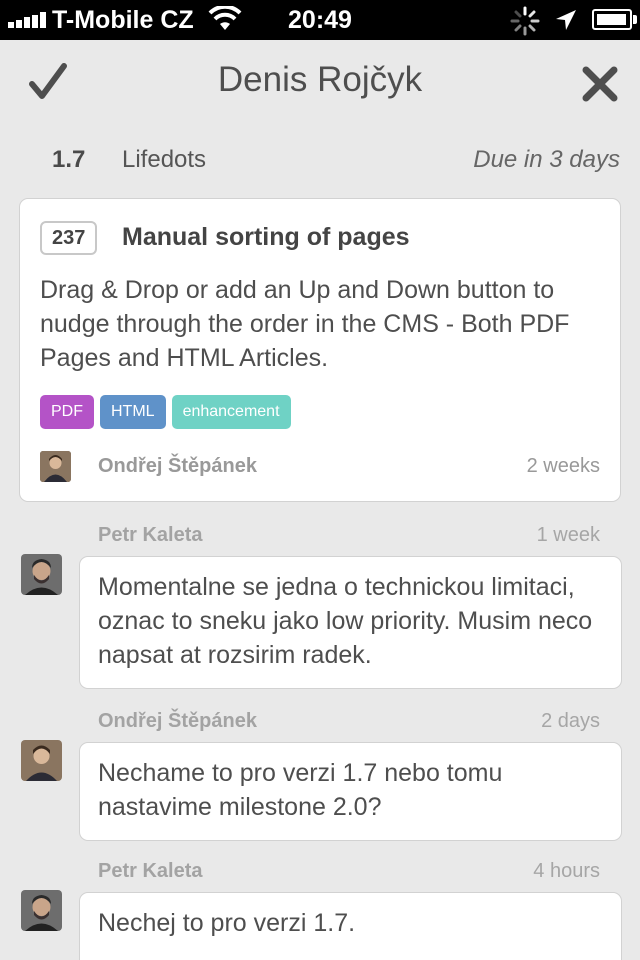 Image resolution: width=640 pixels, height=960 pixels. I want to click on label-enhancement: enhancement, so click(231, 412).